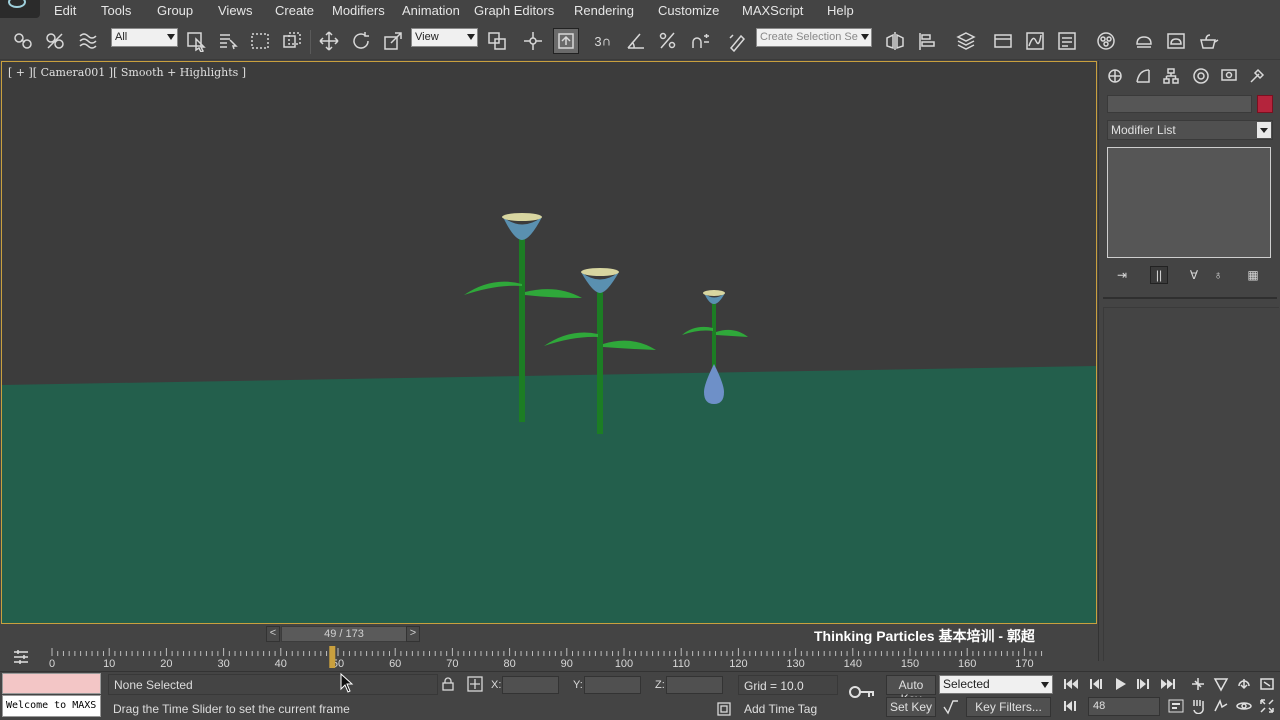 The width and height of the screenshot is (1280, 720). What do you see at coordinates (668, 41) in the screenshot?
I see `percent-snap-icon` at bounding box center [668, 41].